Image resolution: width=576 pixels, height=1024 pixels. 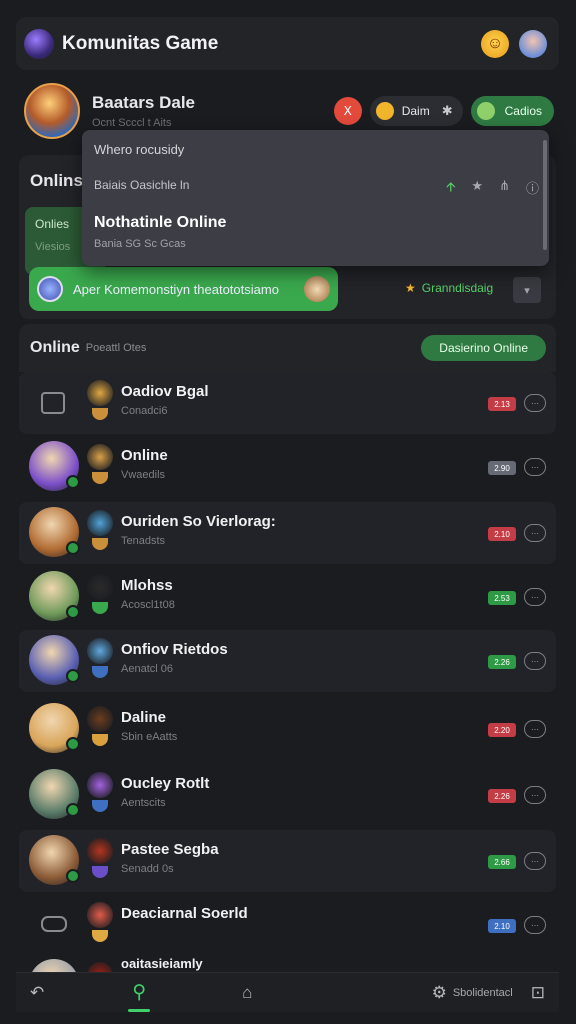 What do you see at coordinates (502, 404) in the screenshot?
I see `ping-badge: 2.13` at bounding box center [502, 404].